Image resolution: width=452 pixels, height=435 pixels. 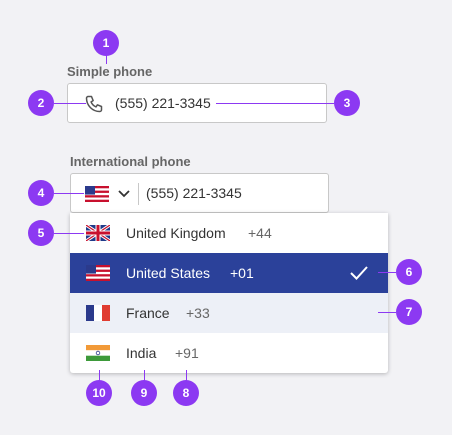 What do you see at coordinates (41, 103) in the screenshot?
I see `annotation-badge-2: 2` at bounding box center [41, 103].